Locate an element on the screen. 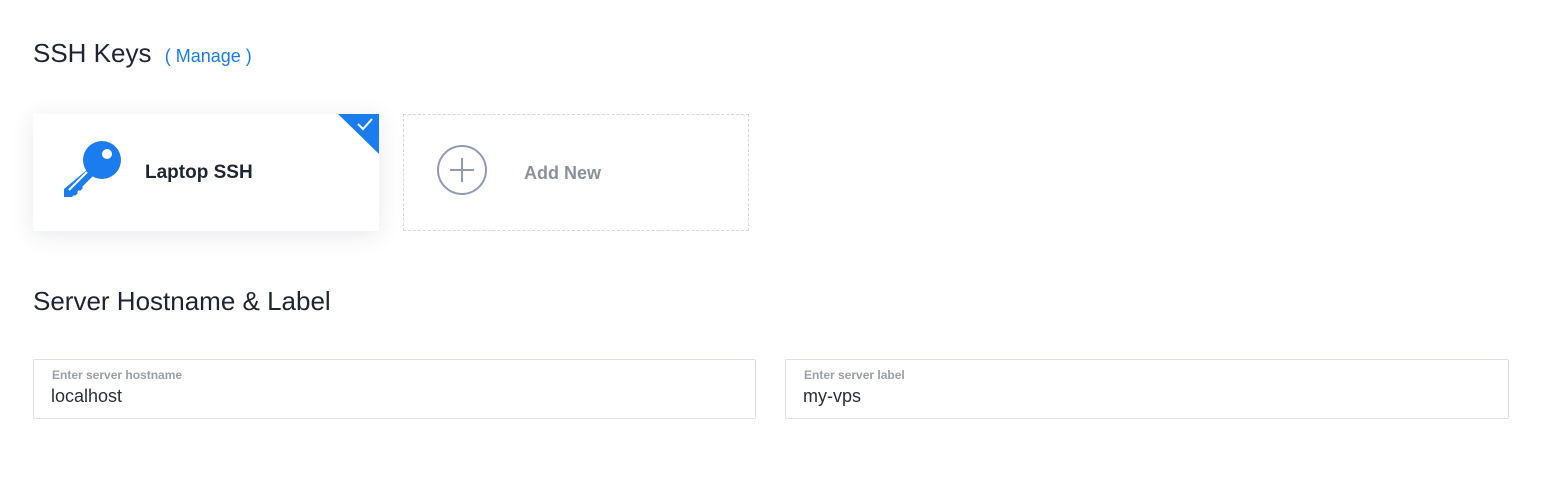 This screenshot has height=477, width=1557. server-hostname-heading: Server Hostname & Label is located at coordinates (182, 301).